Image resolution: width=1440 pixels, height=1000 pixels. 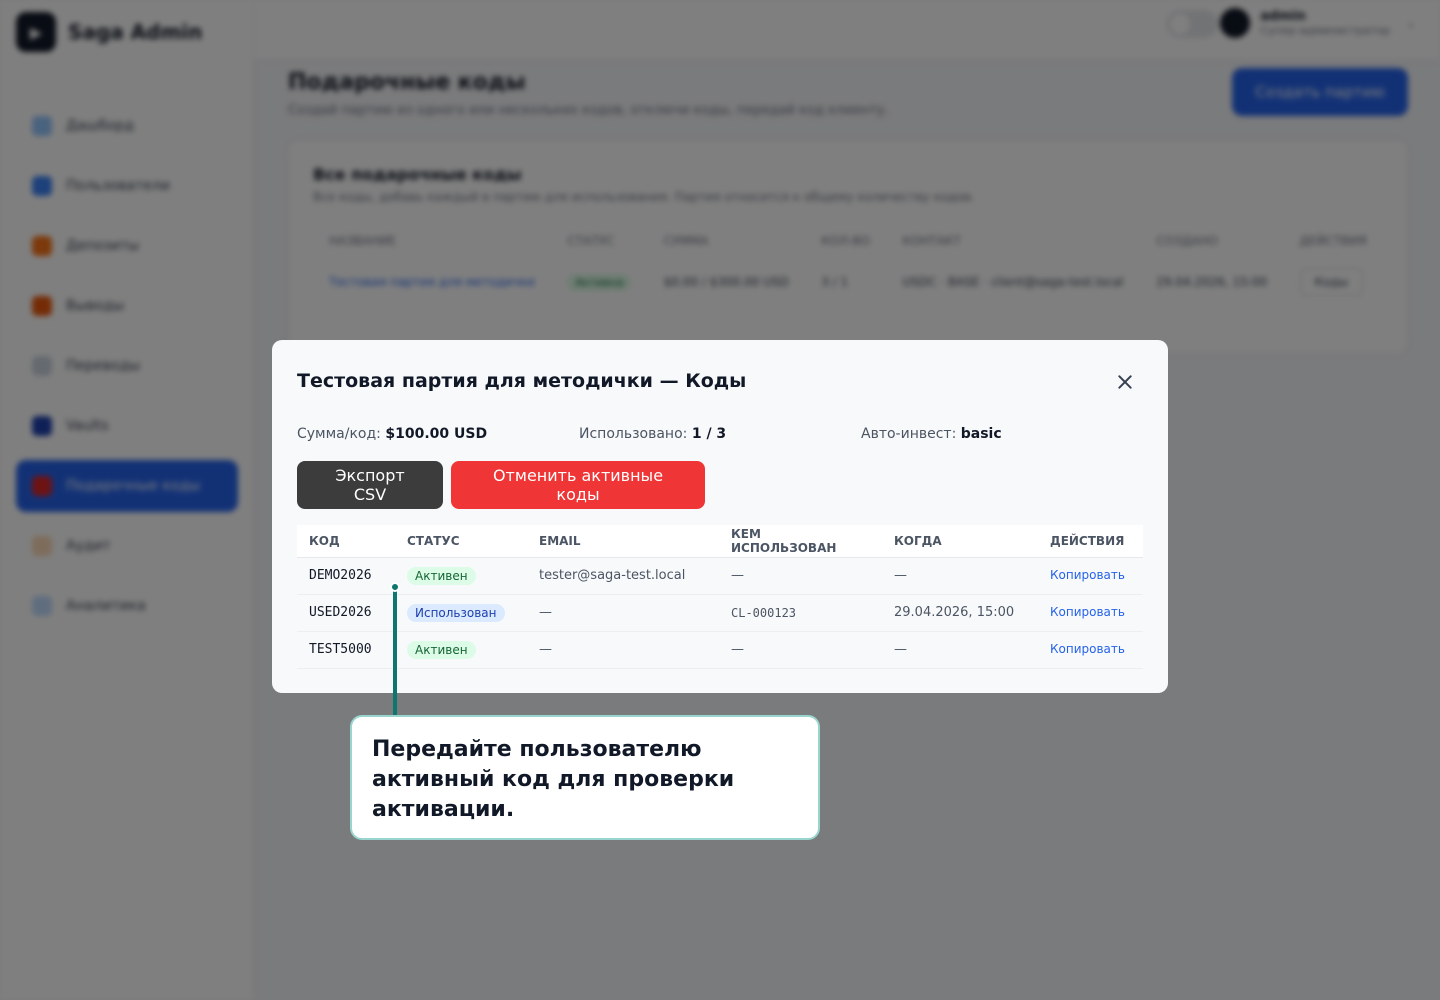 I want to click on meta-auto-invest: Авто-инвест: basic, so click(x=931, y=434).